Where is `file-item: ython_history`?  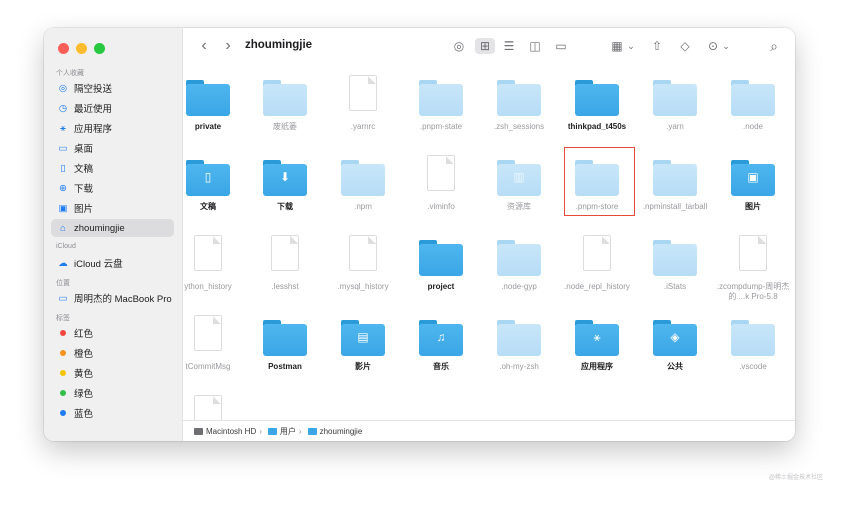
file-item: ython_history is located at coordinates (215, 264).